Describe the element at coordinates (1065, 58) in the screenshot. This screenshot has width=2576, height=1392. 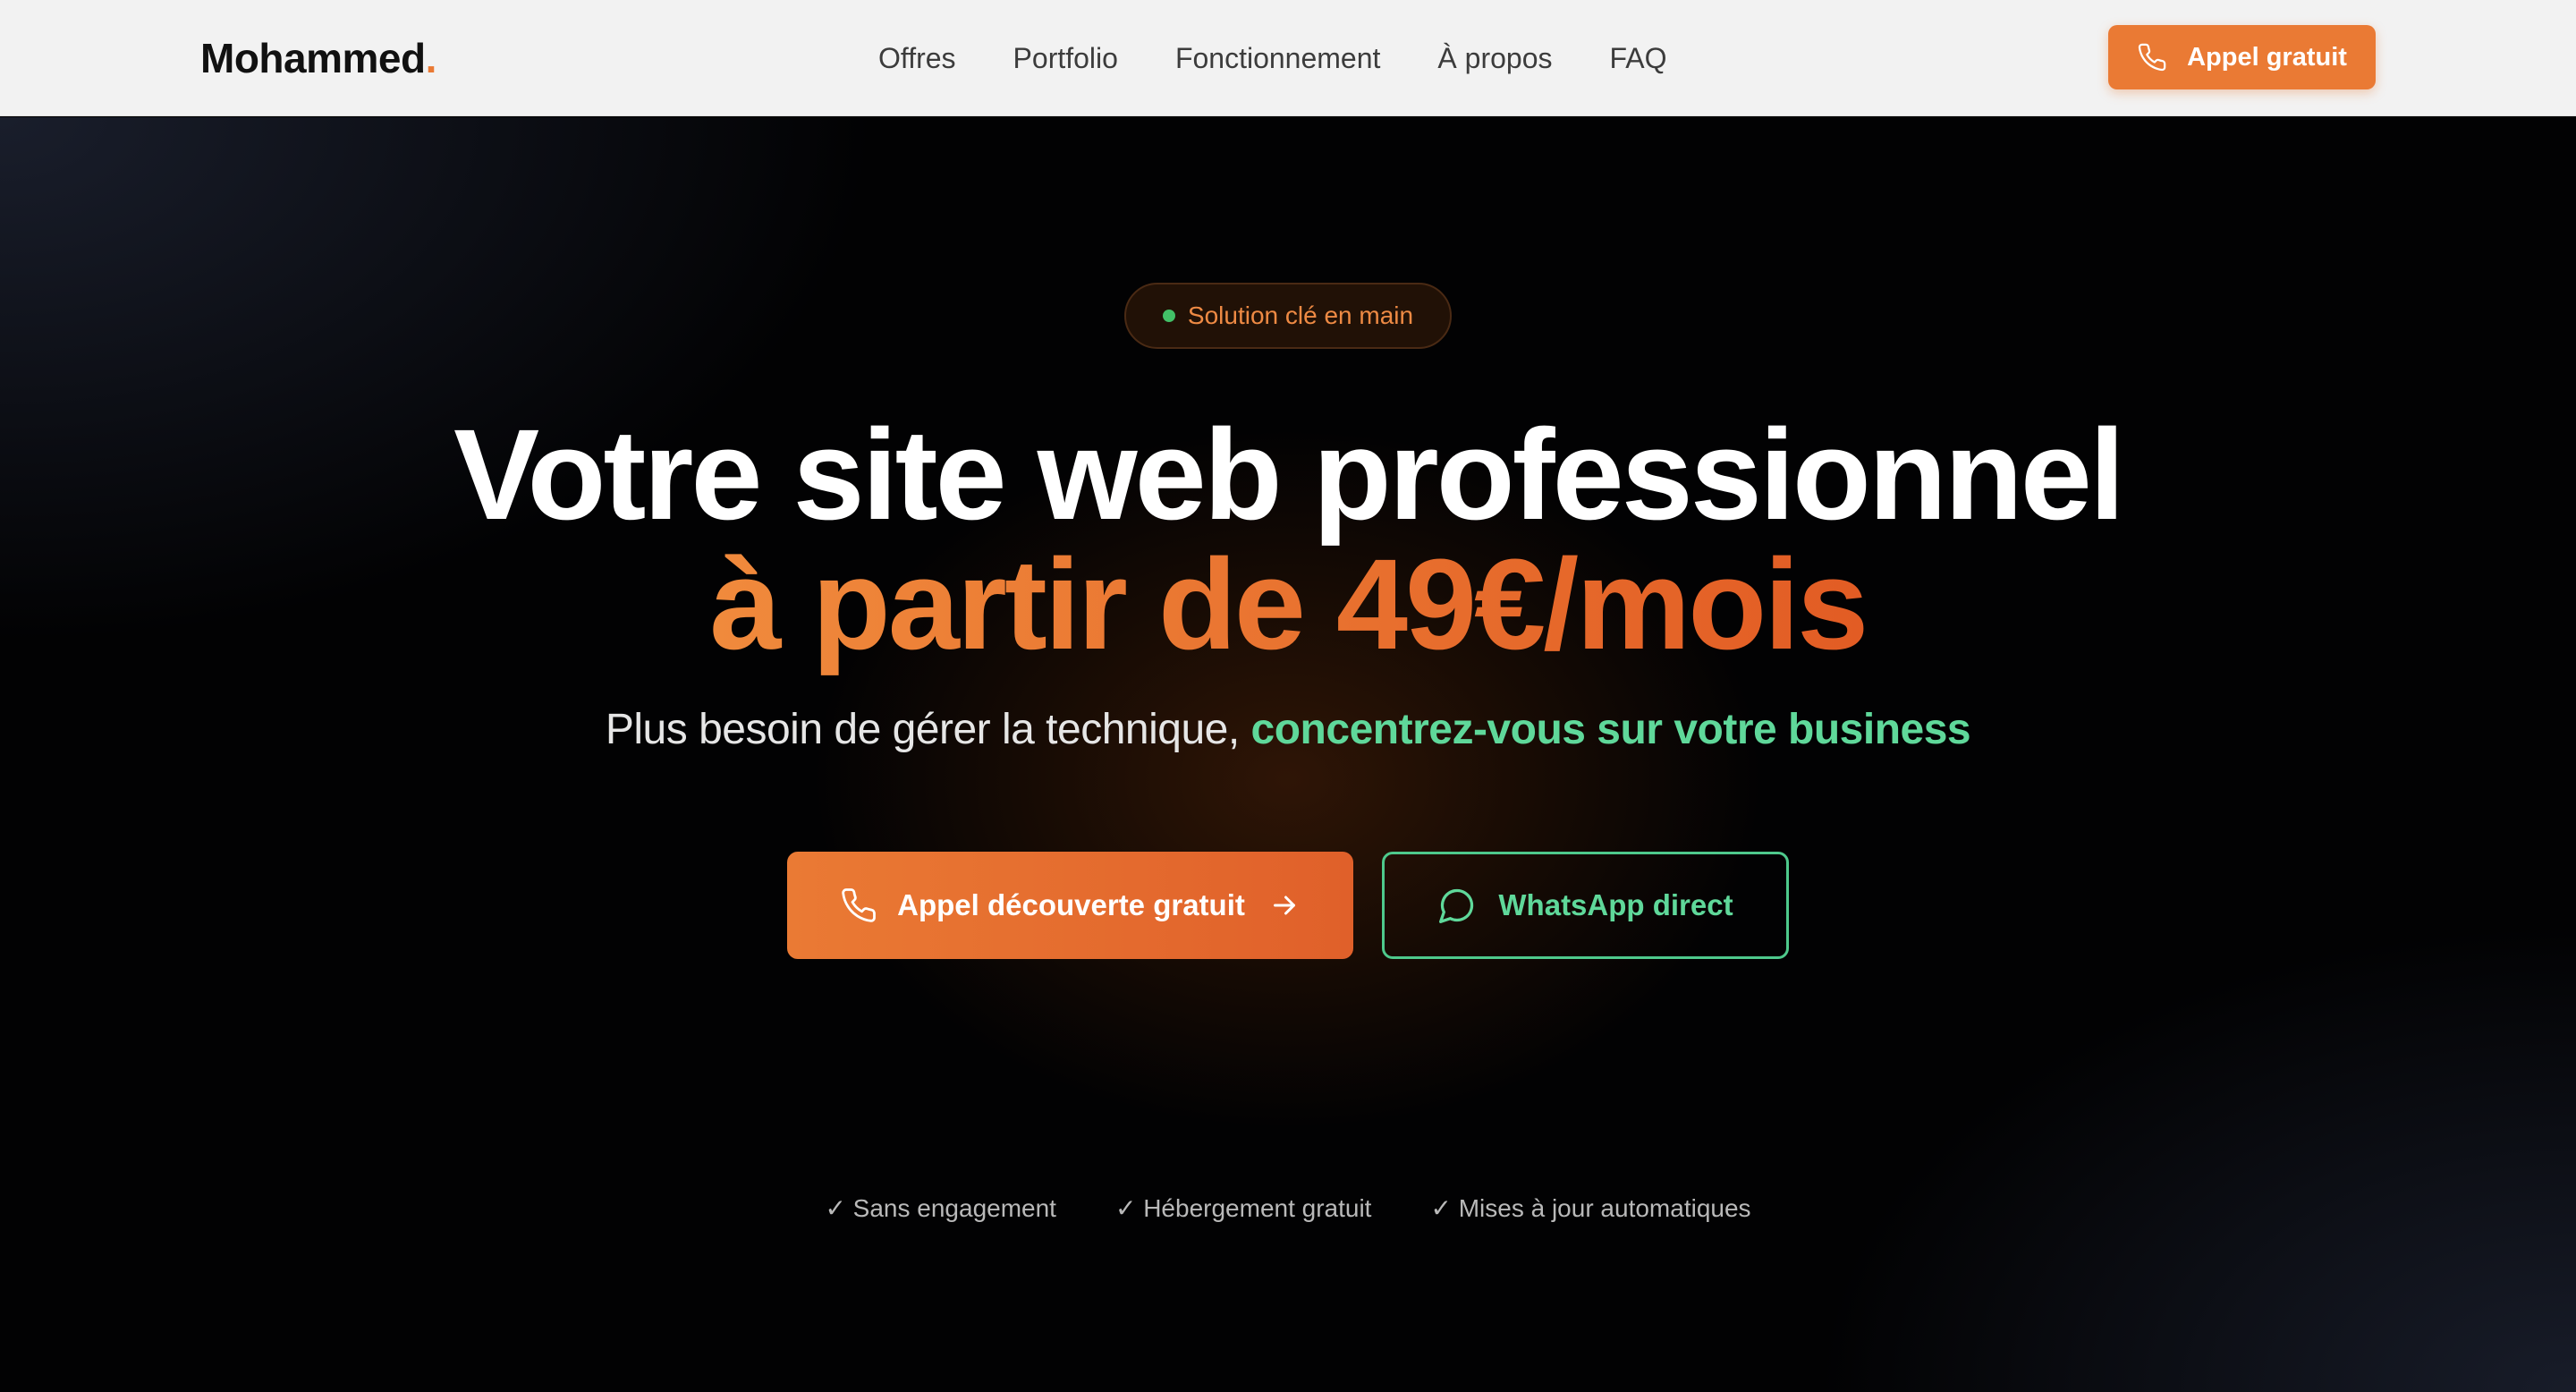
I see `nav-link-portfolio: Portfolio` at that location.